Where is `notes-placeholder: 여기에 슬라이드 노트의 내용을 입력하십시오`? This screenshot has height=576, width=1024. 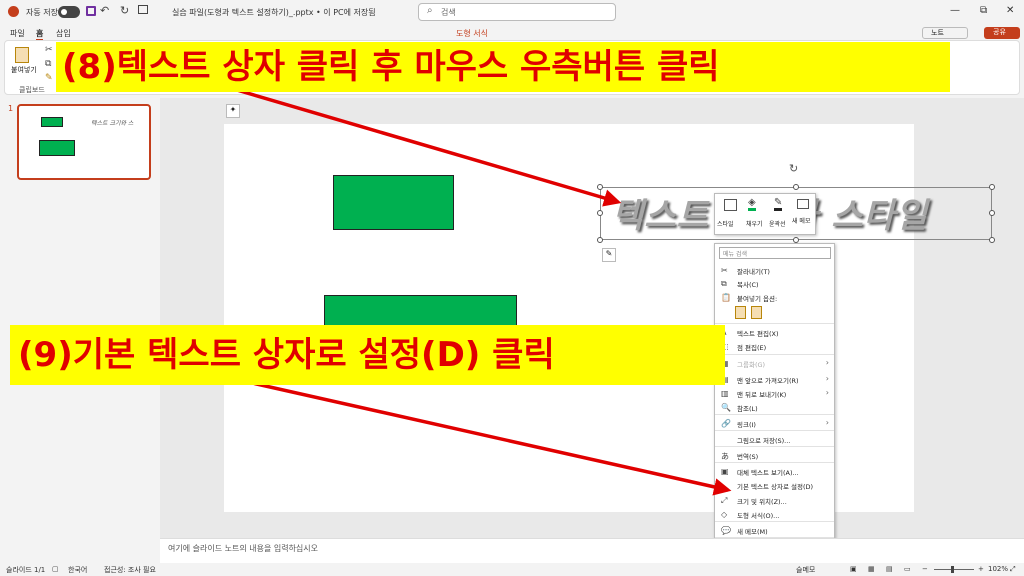
notes-placeholder: 여기에 슬라이드 노트의 내용을 입력하십시오 is located at coordinates (243, 548).